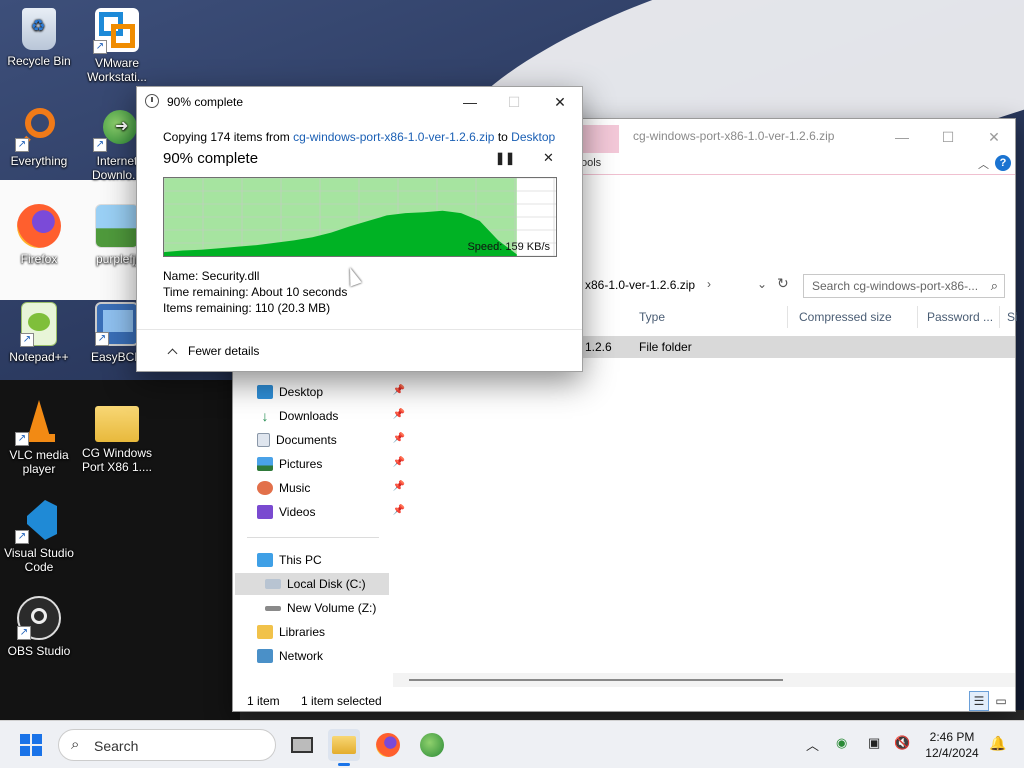 The height and width of the screenshot is (768, 1024). What do you see at coordinates (709, 284) in the screenshot?
I see `breadcrumb-chevron-icon: ›` at bounding box center [709, 284].